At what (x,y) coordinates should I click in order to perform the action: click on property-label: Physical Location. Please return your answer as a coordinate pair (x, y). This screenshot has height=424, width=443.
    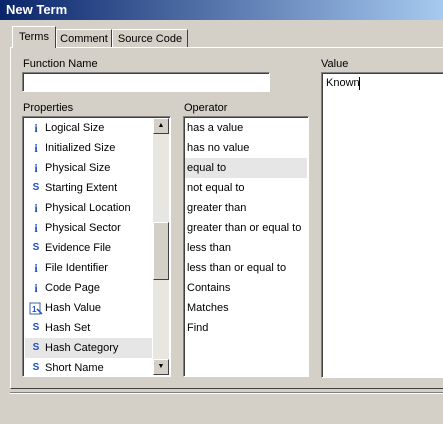
    Looking at the image, I should click on (88, 208).